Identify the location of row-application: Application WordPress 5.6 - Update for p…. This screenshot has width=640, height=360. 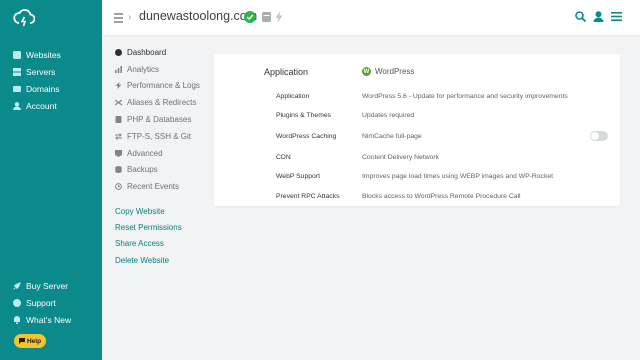
(441, 100).